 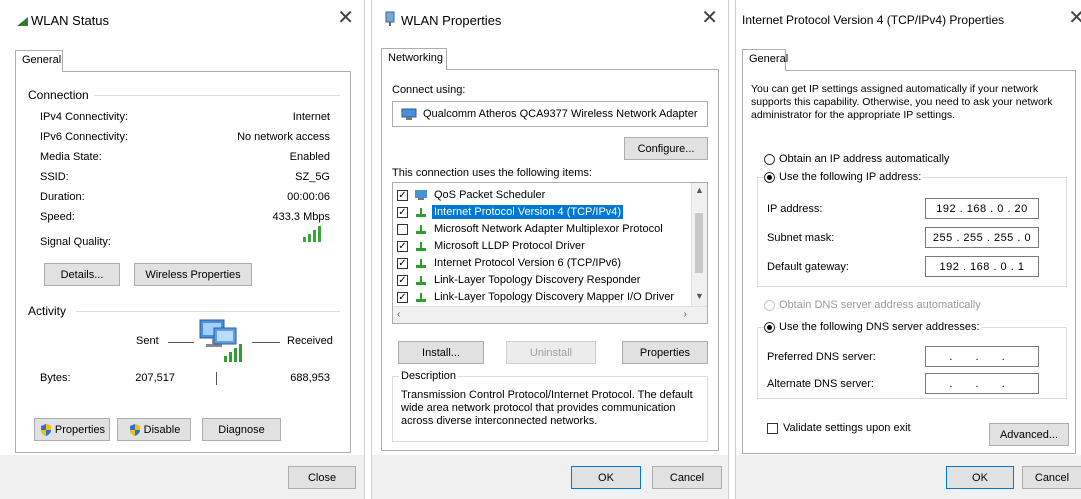 What do you see at coordinates (70, 20) in the screenshot?
I see `status-title: WLAN Status` at bounding box center [70, 20].